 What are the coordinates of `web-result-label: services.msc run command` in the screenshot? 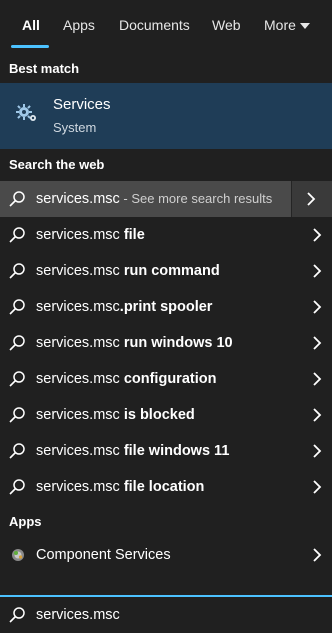 It's located at (128, 271).